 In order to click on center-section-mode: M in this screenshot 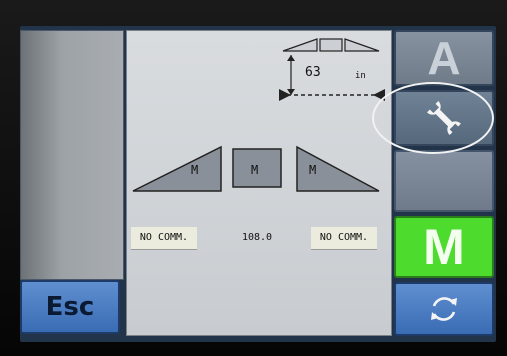, I will do `click(255, 170)`.